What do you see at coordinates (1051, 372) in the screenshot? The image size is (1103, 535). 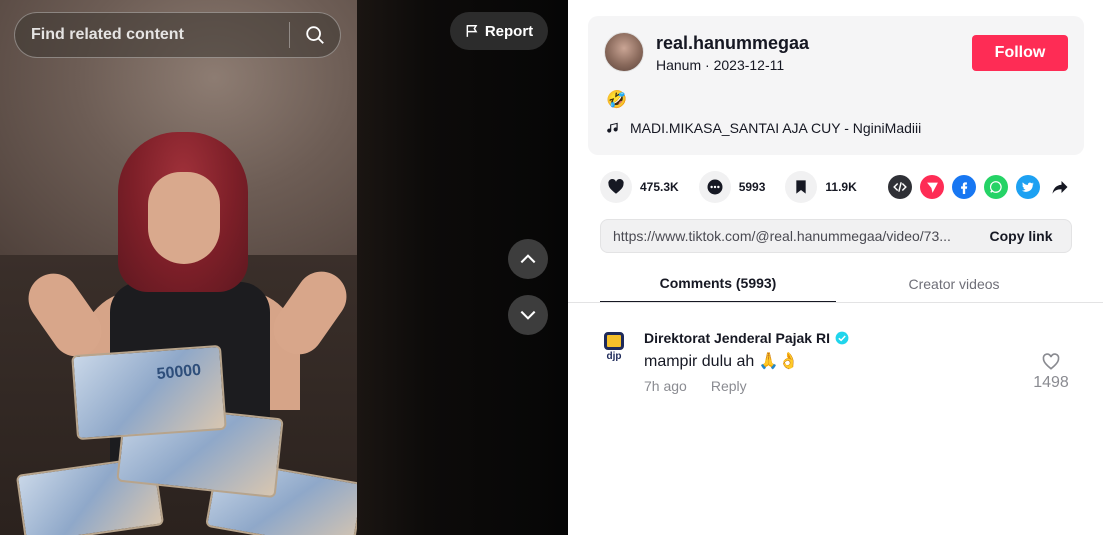 I see `comment-like-button: 1498` at bounding box center [1051, 372].